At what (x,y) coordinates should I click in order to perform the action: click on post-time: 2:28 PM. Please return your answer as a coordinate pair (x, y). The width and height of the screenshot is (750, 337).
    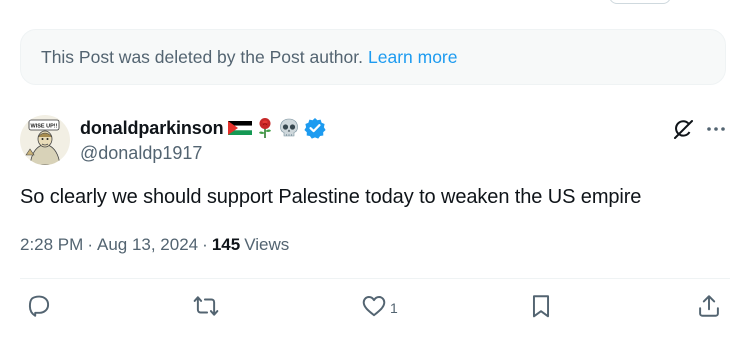
    Looking at the image, I should click on (51, 245).